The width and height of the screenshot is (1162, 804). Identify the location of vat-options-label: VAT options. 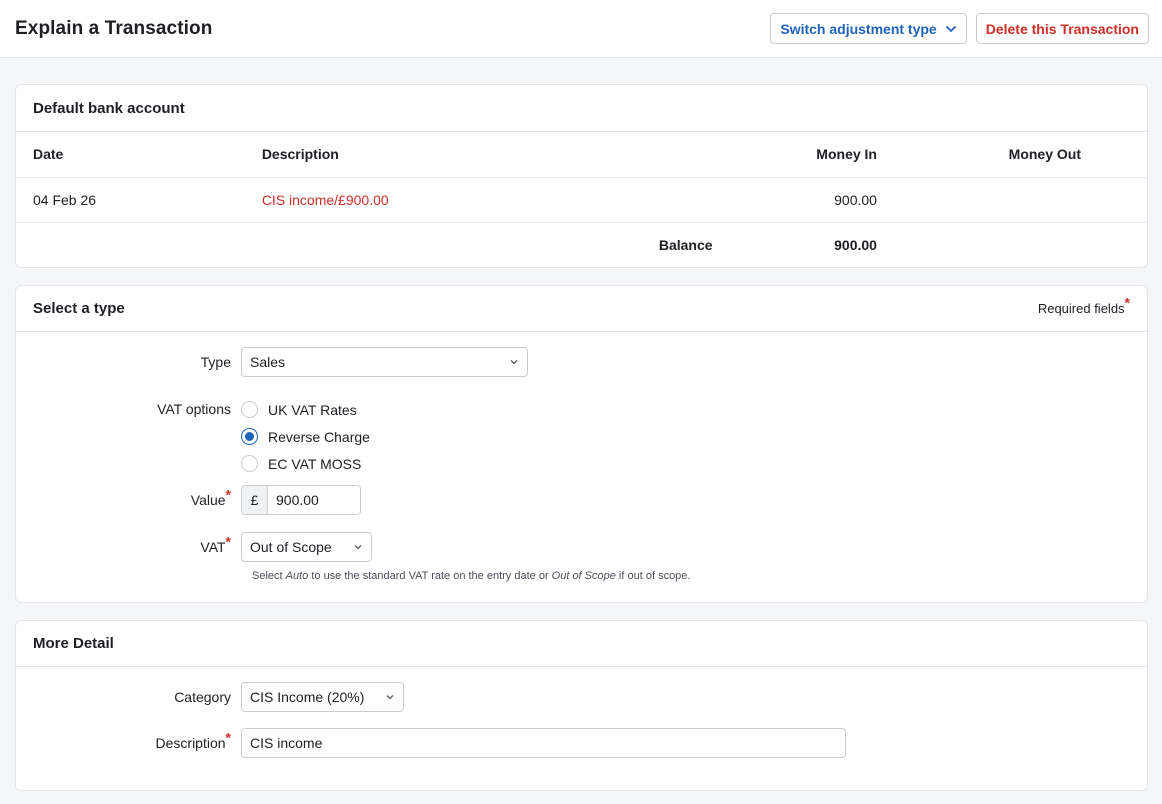
(194, 409).